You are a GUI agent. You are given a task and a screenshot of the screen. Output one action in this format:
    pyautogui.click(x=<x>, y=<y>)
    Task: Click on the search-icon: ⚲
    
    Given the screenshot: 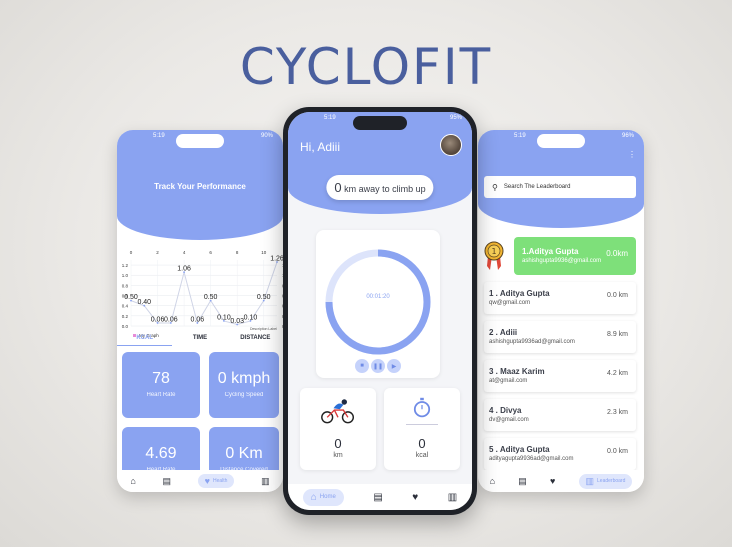 What is the action you would take?
    pyautogui.click(x=495, y=187)
    